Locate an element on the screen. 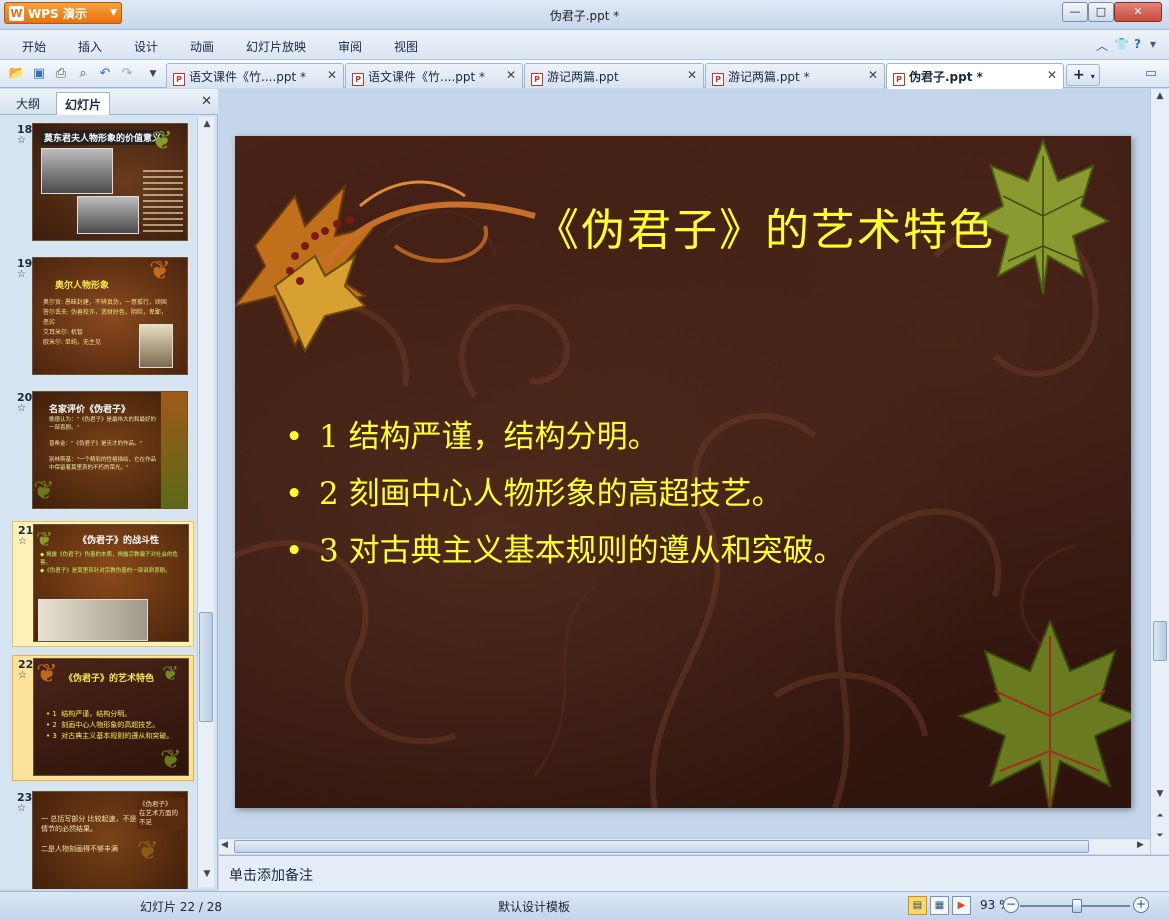  menu-slideshow: 幻灯片放映 is located at coordinates (276, 46).